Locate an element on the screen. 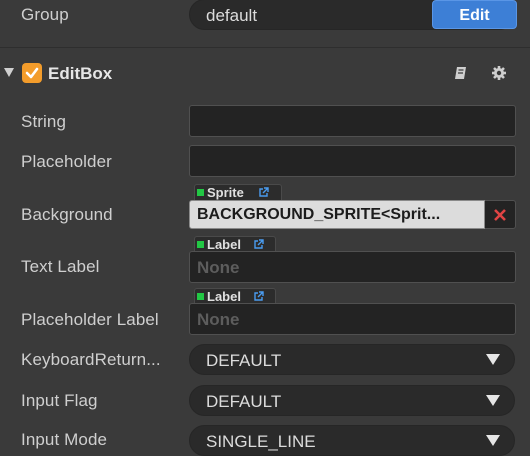  clear-background-button is located at coordinates (500, 214).